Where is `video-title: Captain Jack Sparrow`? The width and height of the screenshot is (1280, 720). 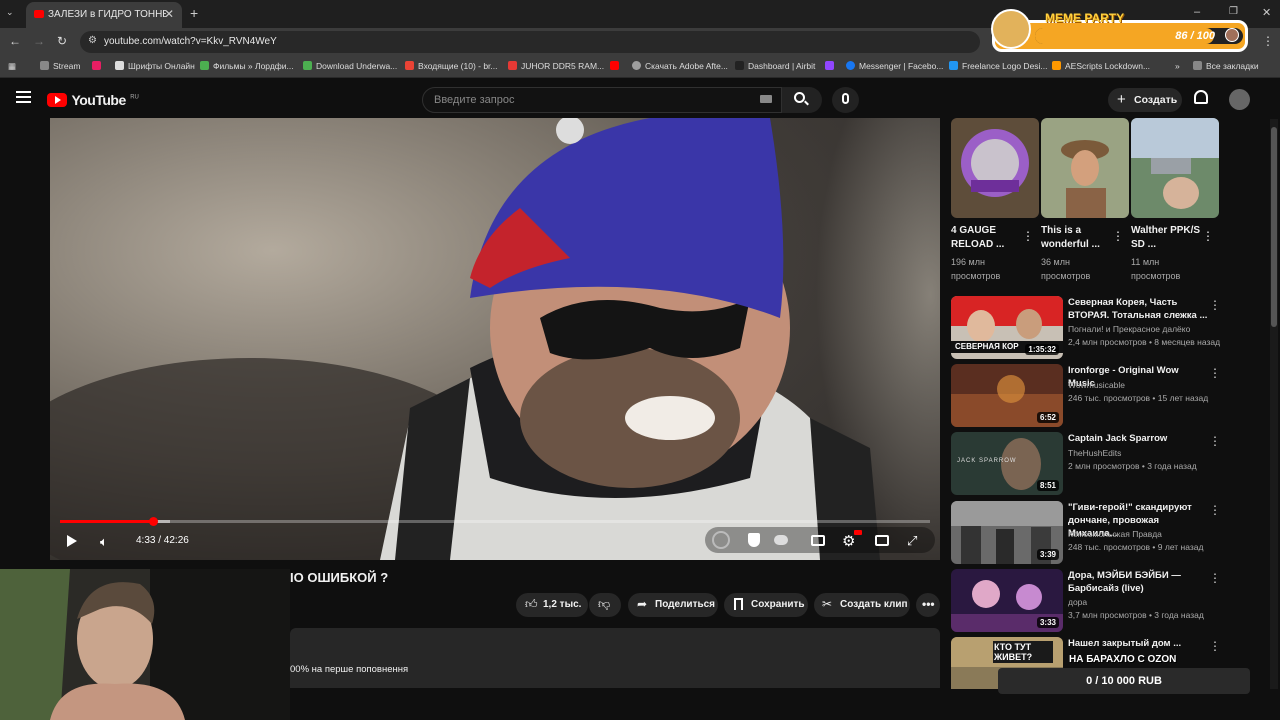
video-title: Captain Jack Sparrow is located at coordinates (1138, 438).